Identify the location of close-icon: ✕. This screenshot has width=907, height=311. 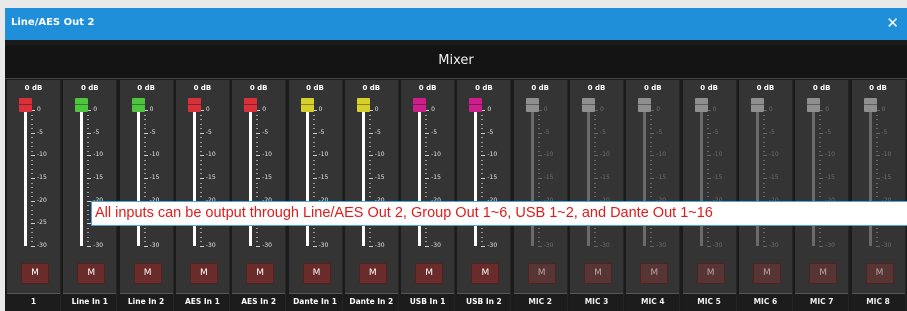
(892, 23).